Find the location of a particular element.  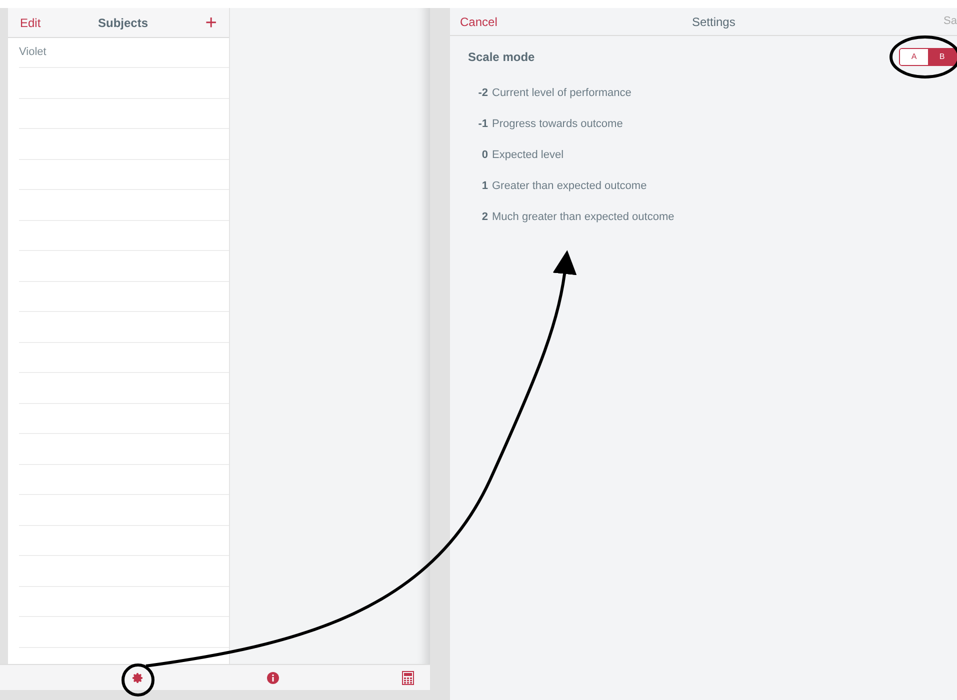

scale-value: 1 is located at coordinates (484, 186).